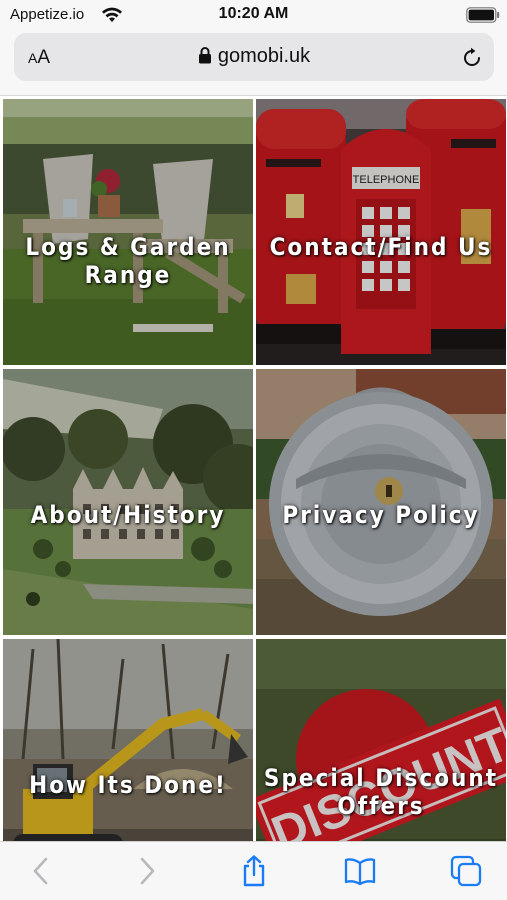 The height and width of the screenshot is (900, 507). Describe the element at coordinates (128, 515) in the screenshot. I see `tile-label: About/History` at that location.